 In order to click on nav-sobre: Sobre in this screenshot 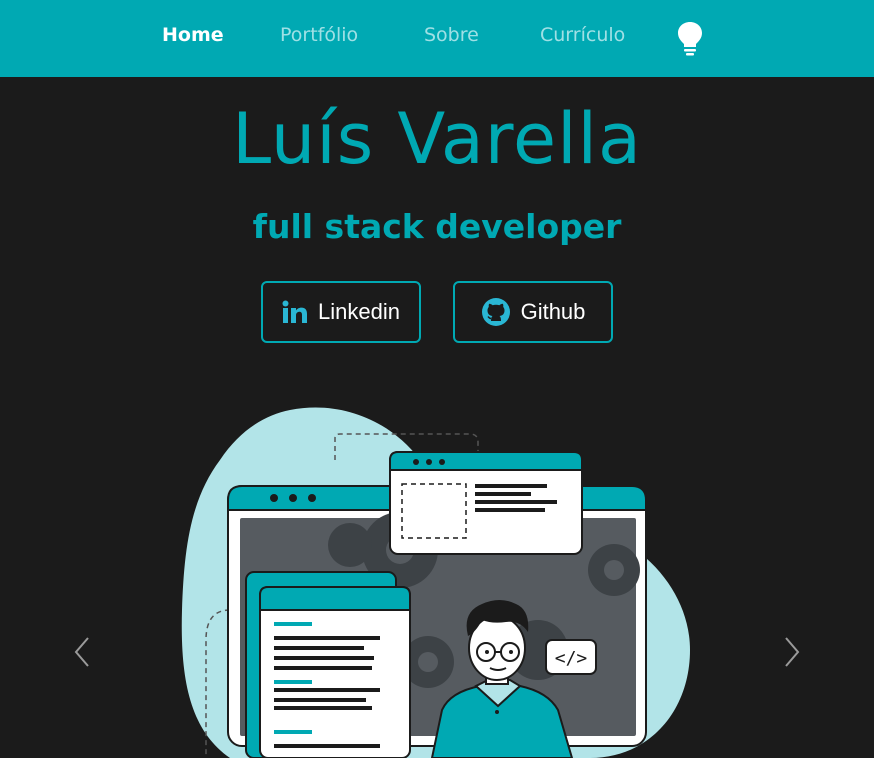, I will do `click(451, 35)`.